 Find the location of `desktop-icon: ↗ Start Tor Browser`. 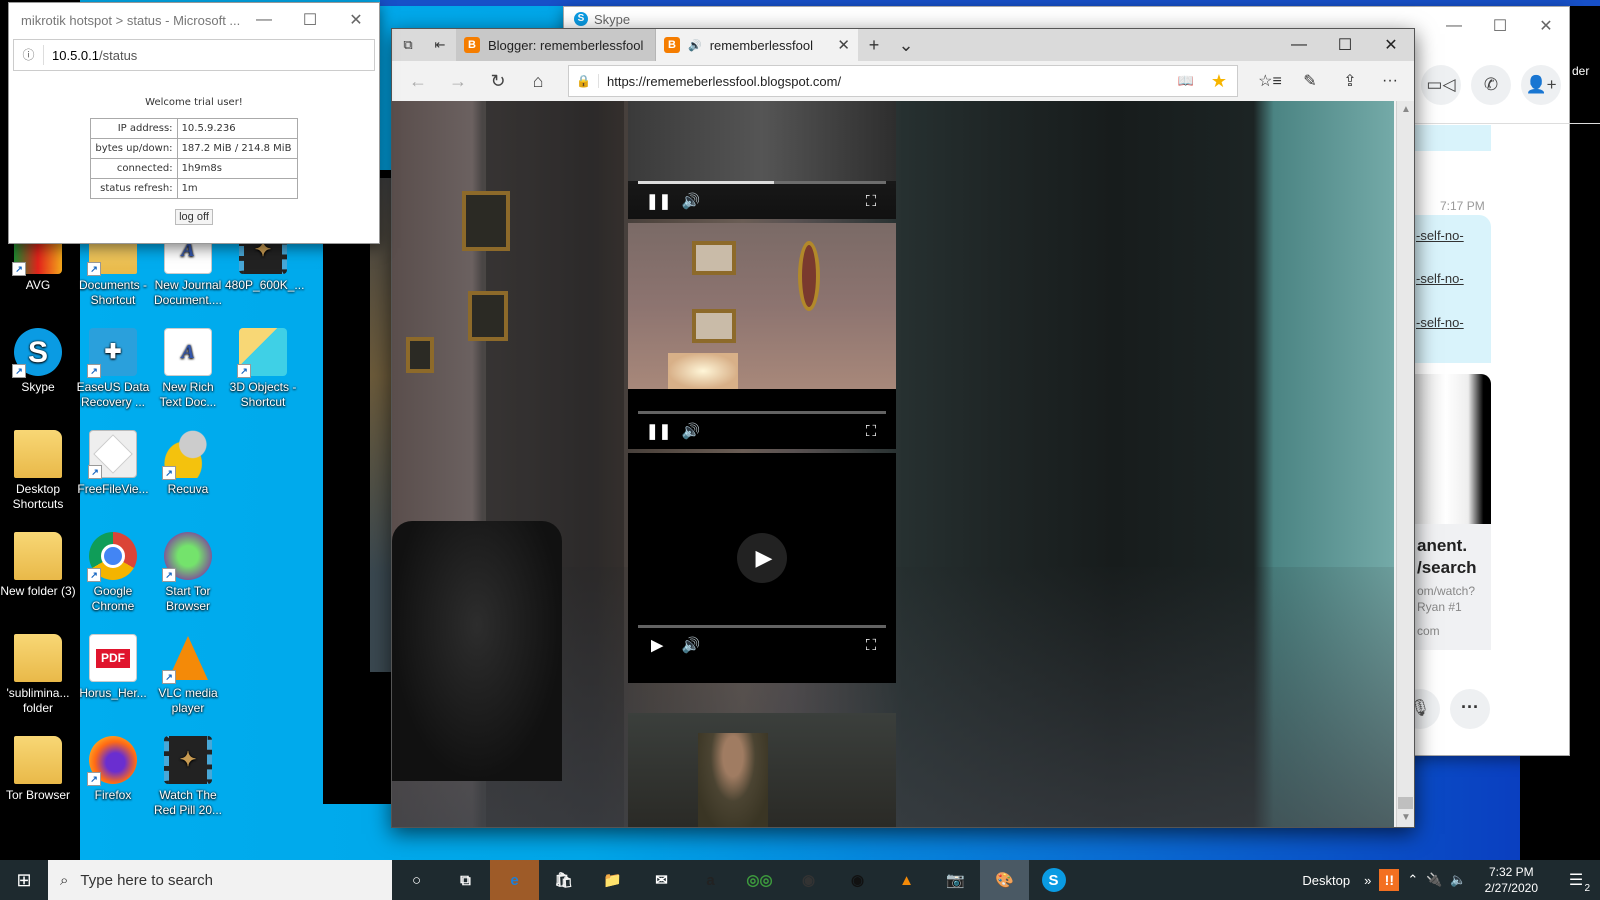

desktop-icon: ↗ Start Tor Browser is located at coordinates (188, 573).